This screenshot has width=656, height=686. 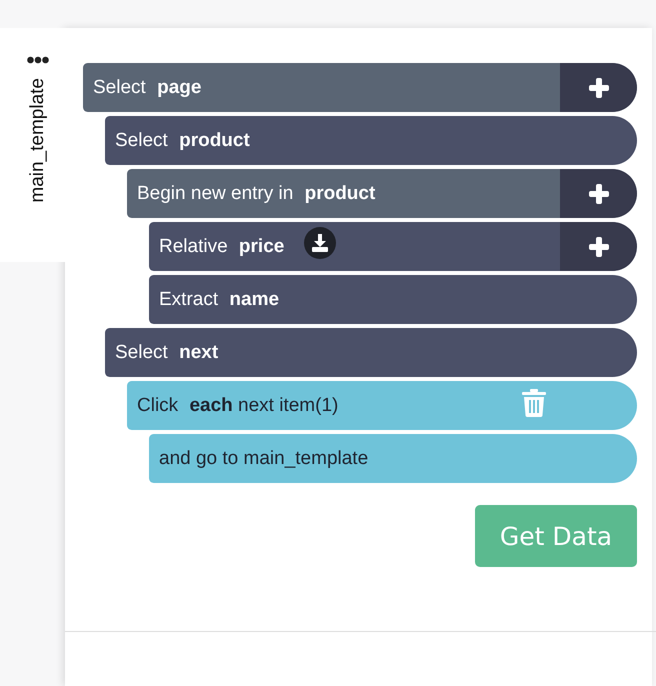 I want to click on download-icon, so click(x=320, y=242).